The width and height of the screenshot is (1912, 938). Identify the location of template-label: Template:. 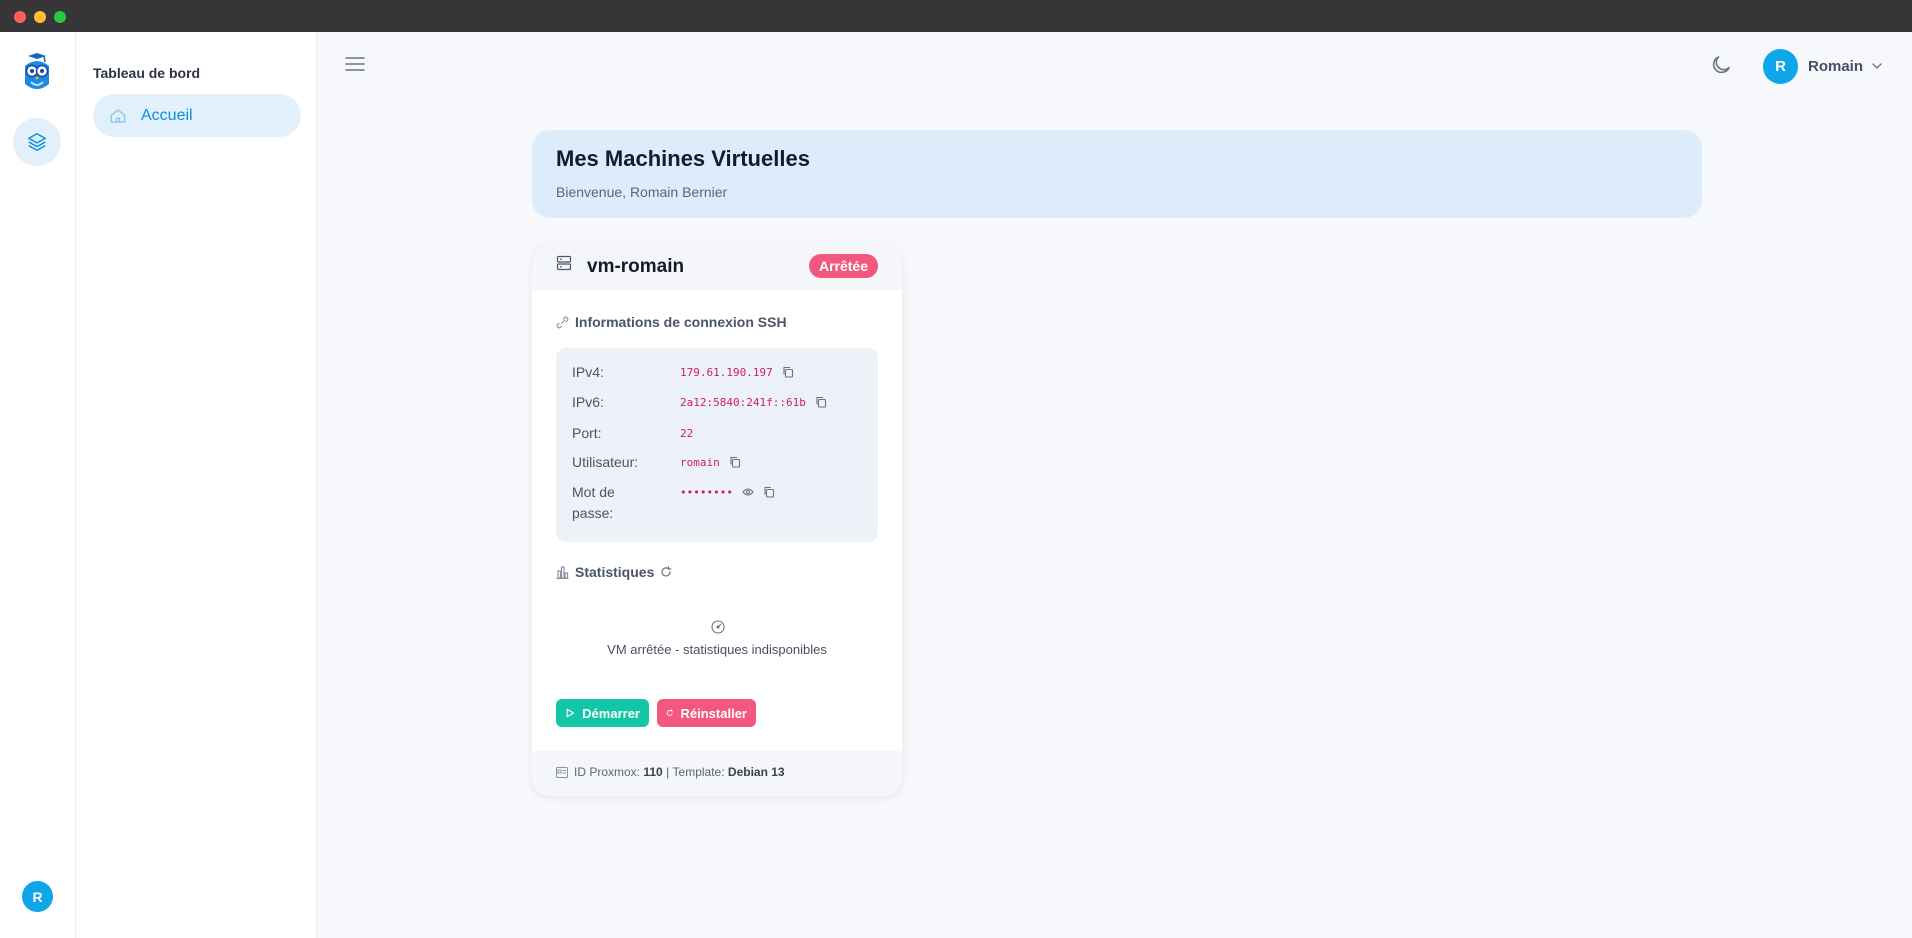
(698, 772).